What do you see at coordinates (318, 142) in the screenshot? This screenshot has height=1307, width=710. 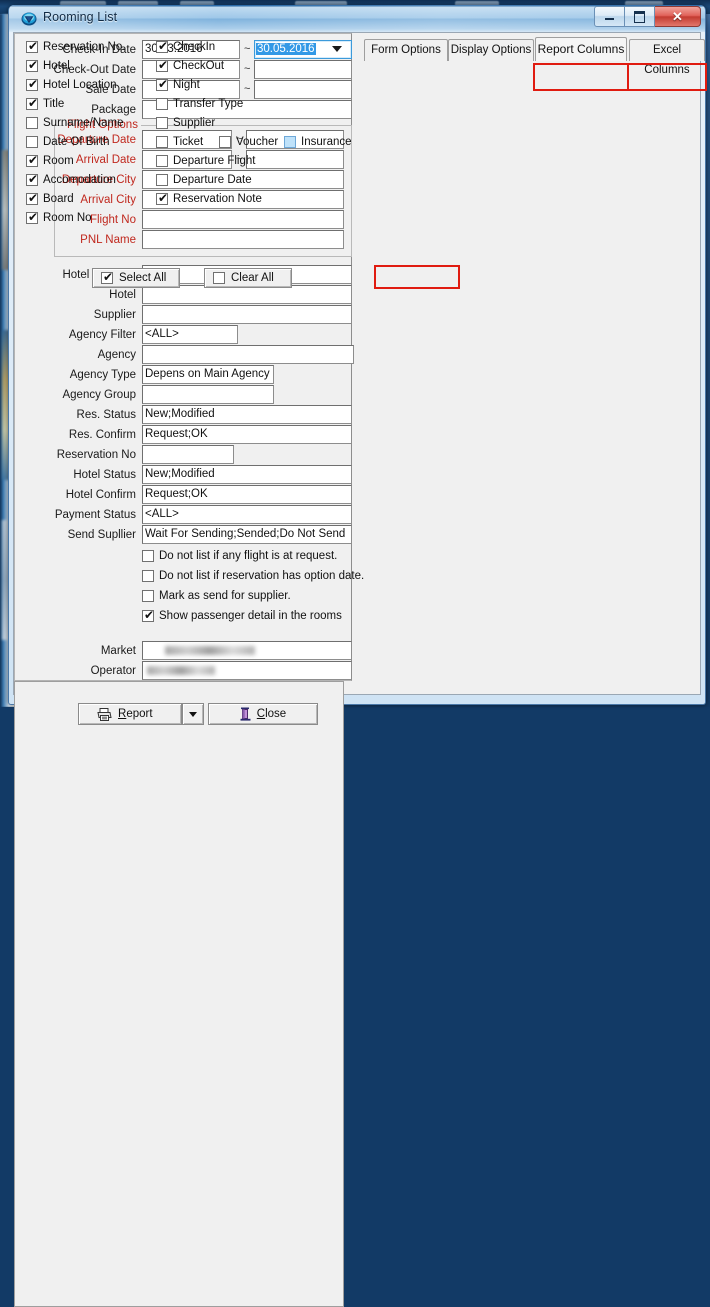 I see `column-insurance: Insurance` at bounding box center [318, 142].